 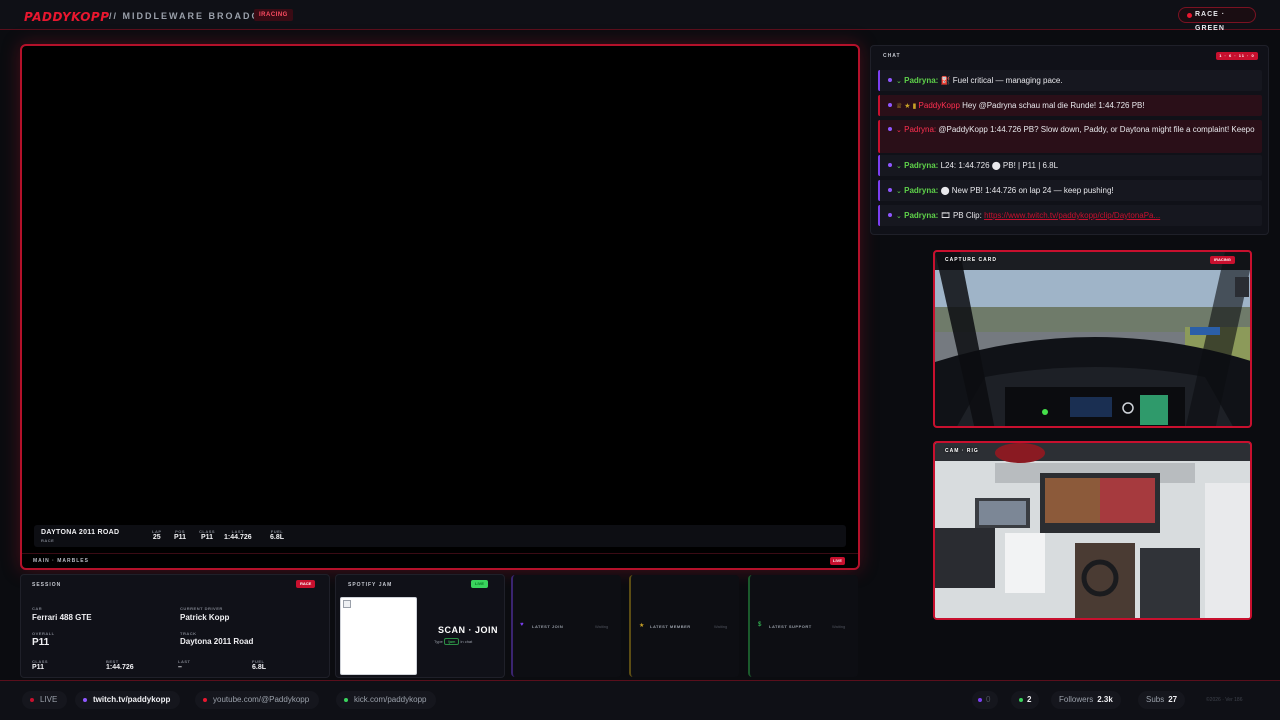 I want to click on youtube-link: youtube.com/@Paddykopp, so click(x=257, y=700).